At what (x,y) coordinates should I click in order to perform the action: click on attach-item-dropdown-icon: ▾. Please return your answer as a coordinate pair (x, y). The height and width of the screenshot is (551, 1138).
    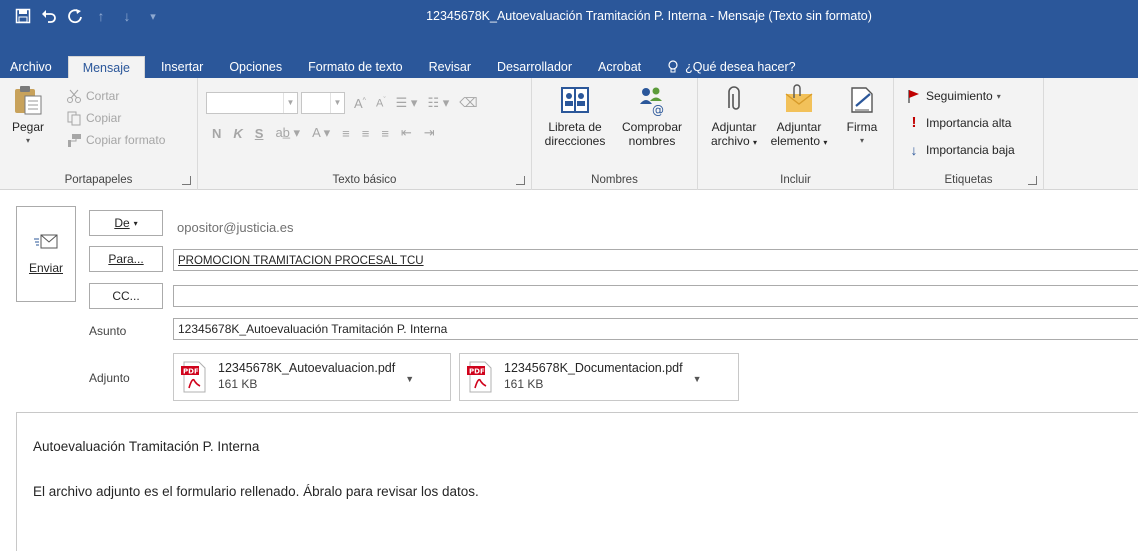
    Looking at the image, I should click on (825, 142).